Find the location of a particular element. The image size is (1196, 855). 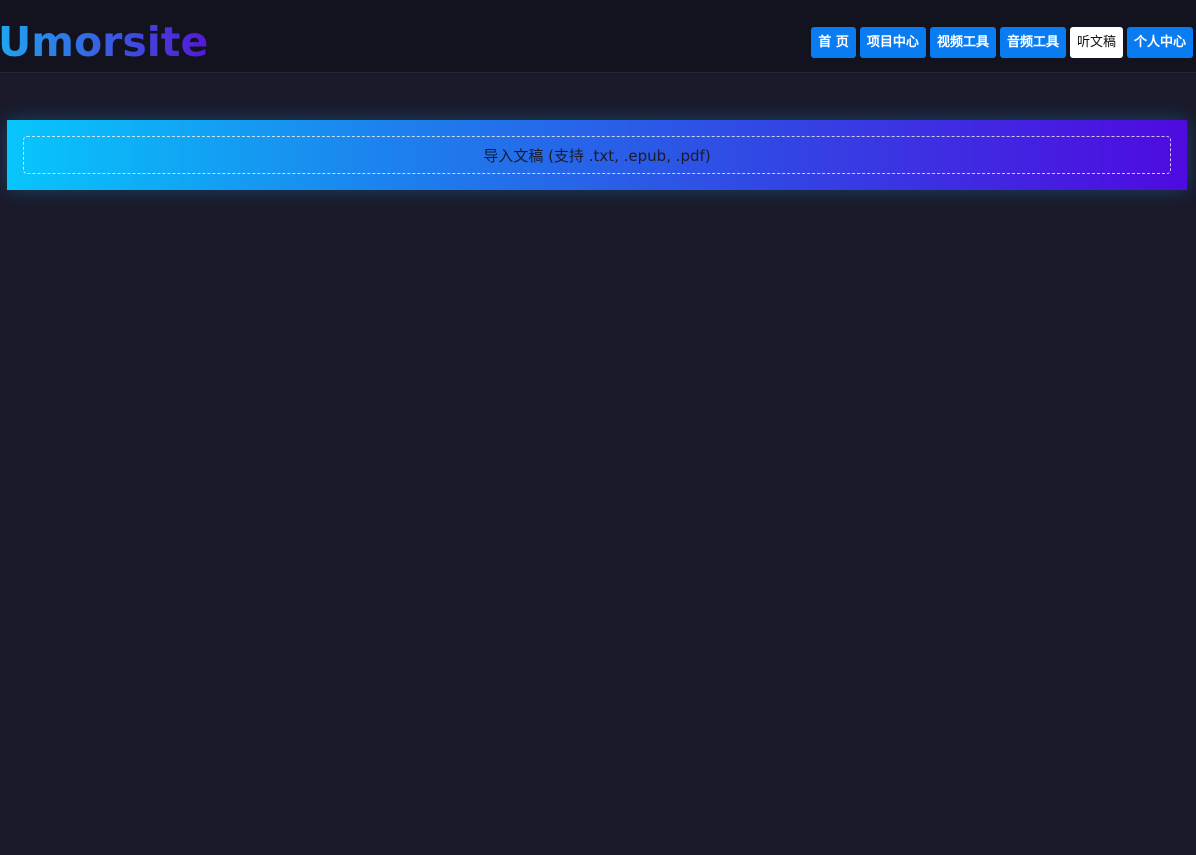

import-label: 导入文稿 (支持 .txt, .epub, .pdf) is located at coordinates (597, 155).